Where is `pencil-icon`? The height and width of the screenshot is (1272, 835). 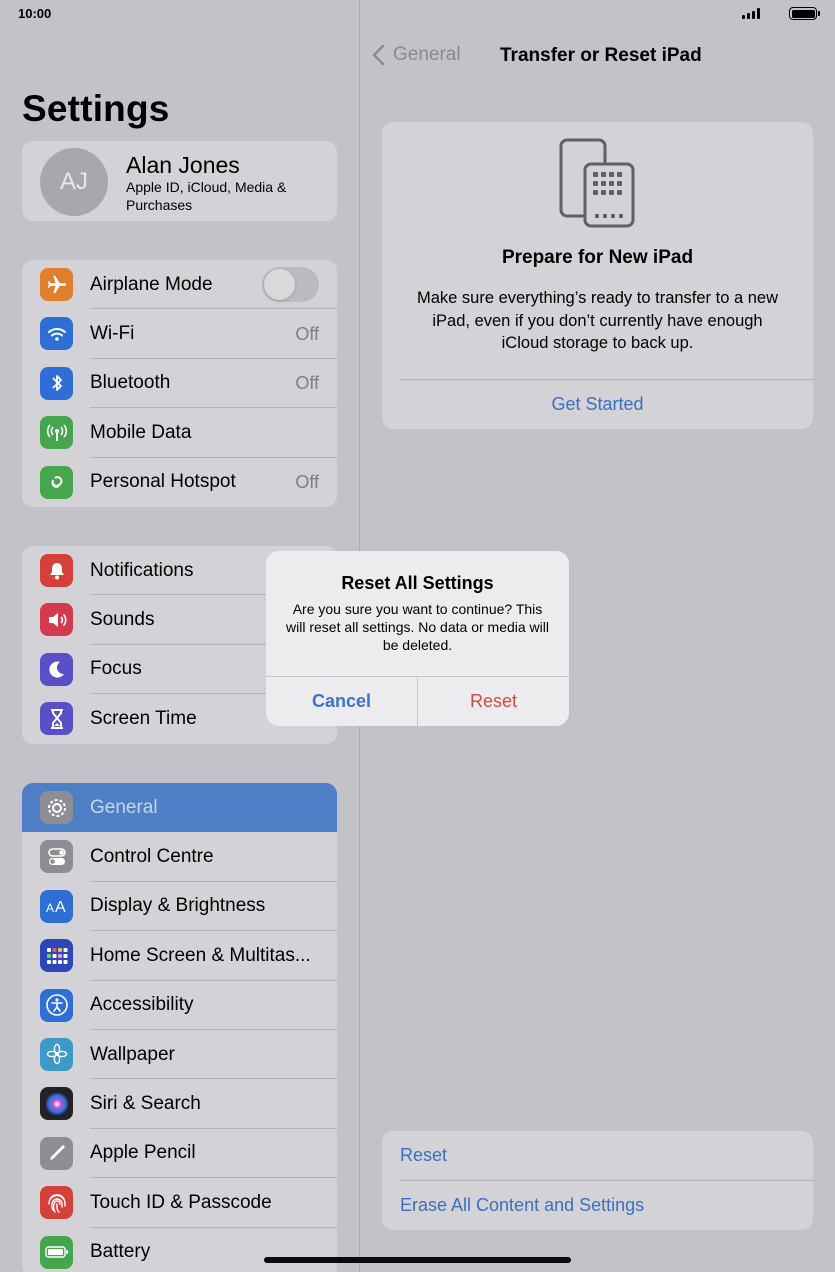
pencil-icon is located at coordinates (56, 1153).